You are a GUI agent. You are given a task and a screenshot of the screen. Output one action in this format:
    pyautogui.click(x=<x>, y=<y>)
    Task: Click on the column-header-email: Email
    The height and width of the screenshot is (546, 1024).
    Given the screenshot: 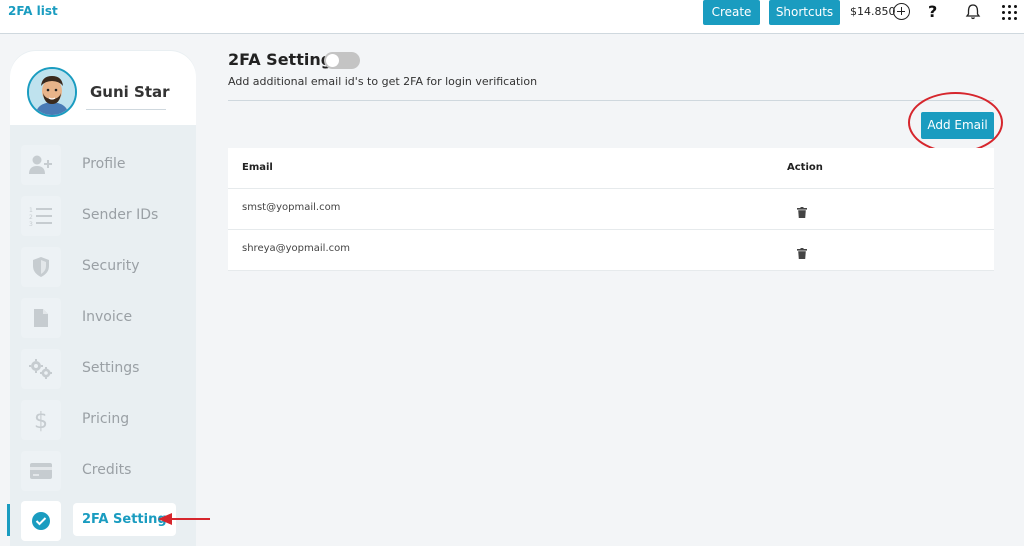 What is the action you would take?
    pyautogui.click(x=257, y=167)
    